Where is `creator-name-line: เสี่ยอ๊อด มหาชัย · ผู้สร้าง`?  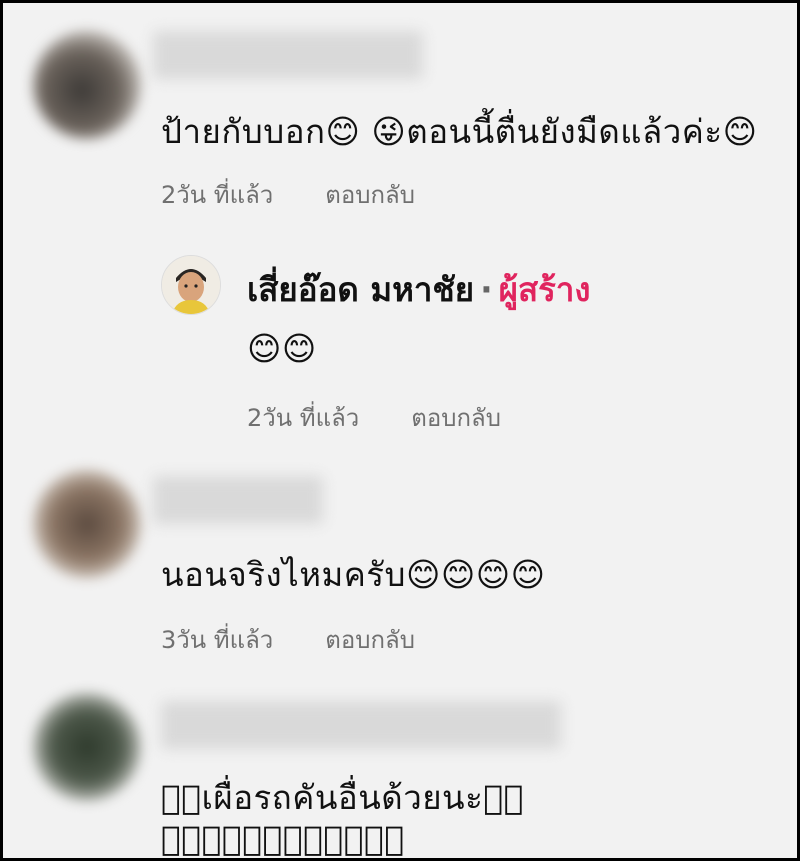
creator-name-line: เสี่ยอ๊อด มหาชัย · ผู้สร้าง is located at coordinates (419, 289).